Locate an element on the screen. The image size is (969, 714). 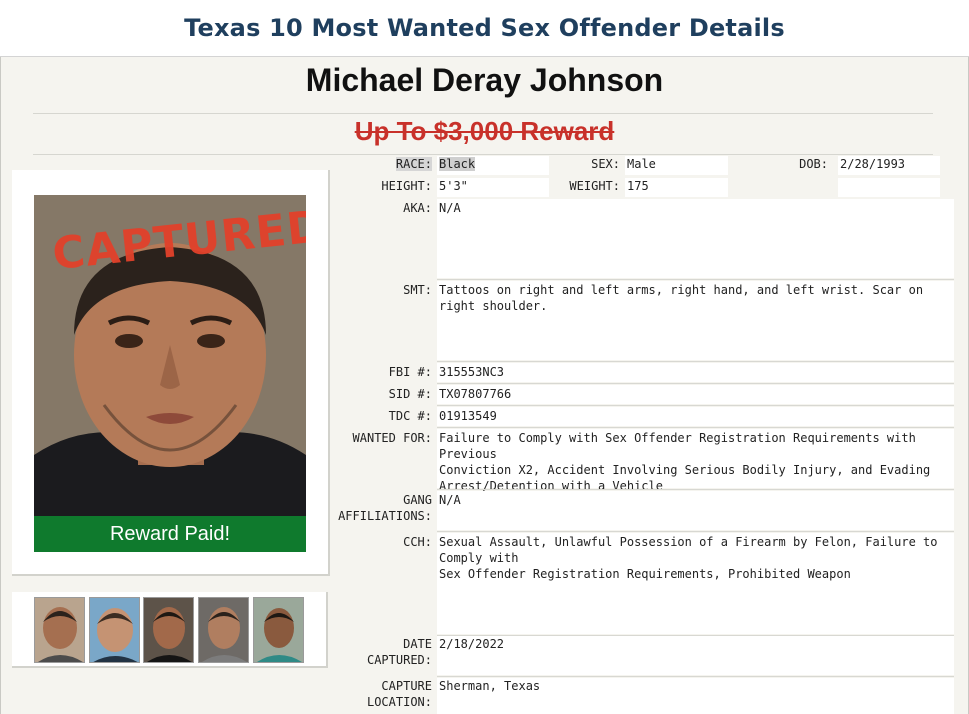
empty-cell is located at coordinates (889, 187).